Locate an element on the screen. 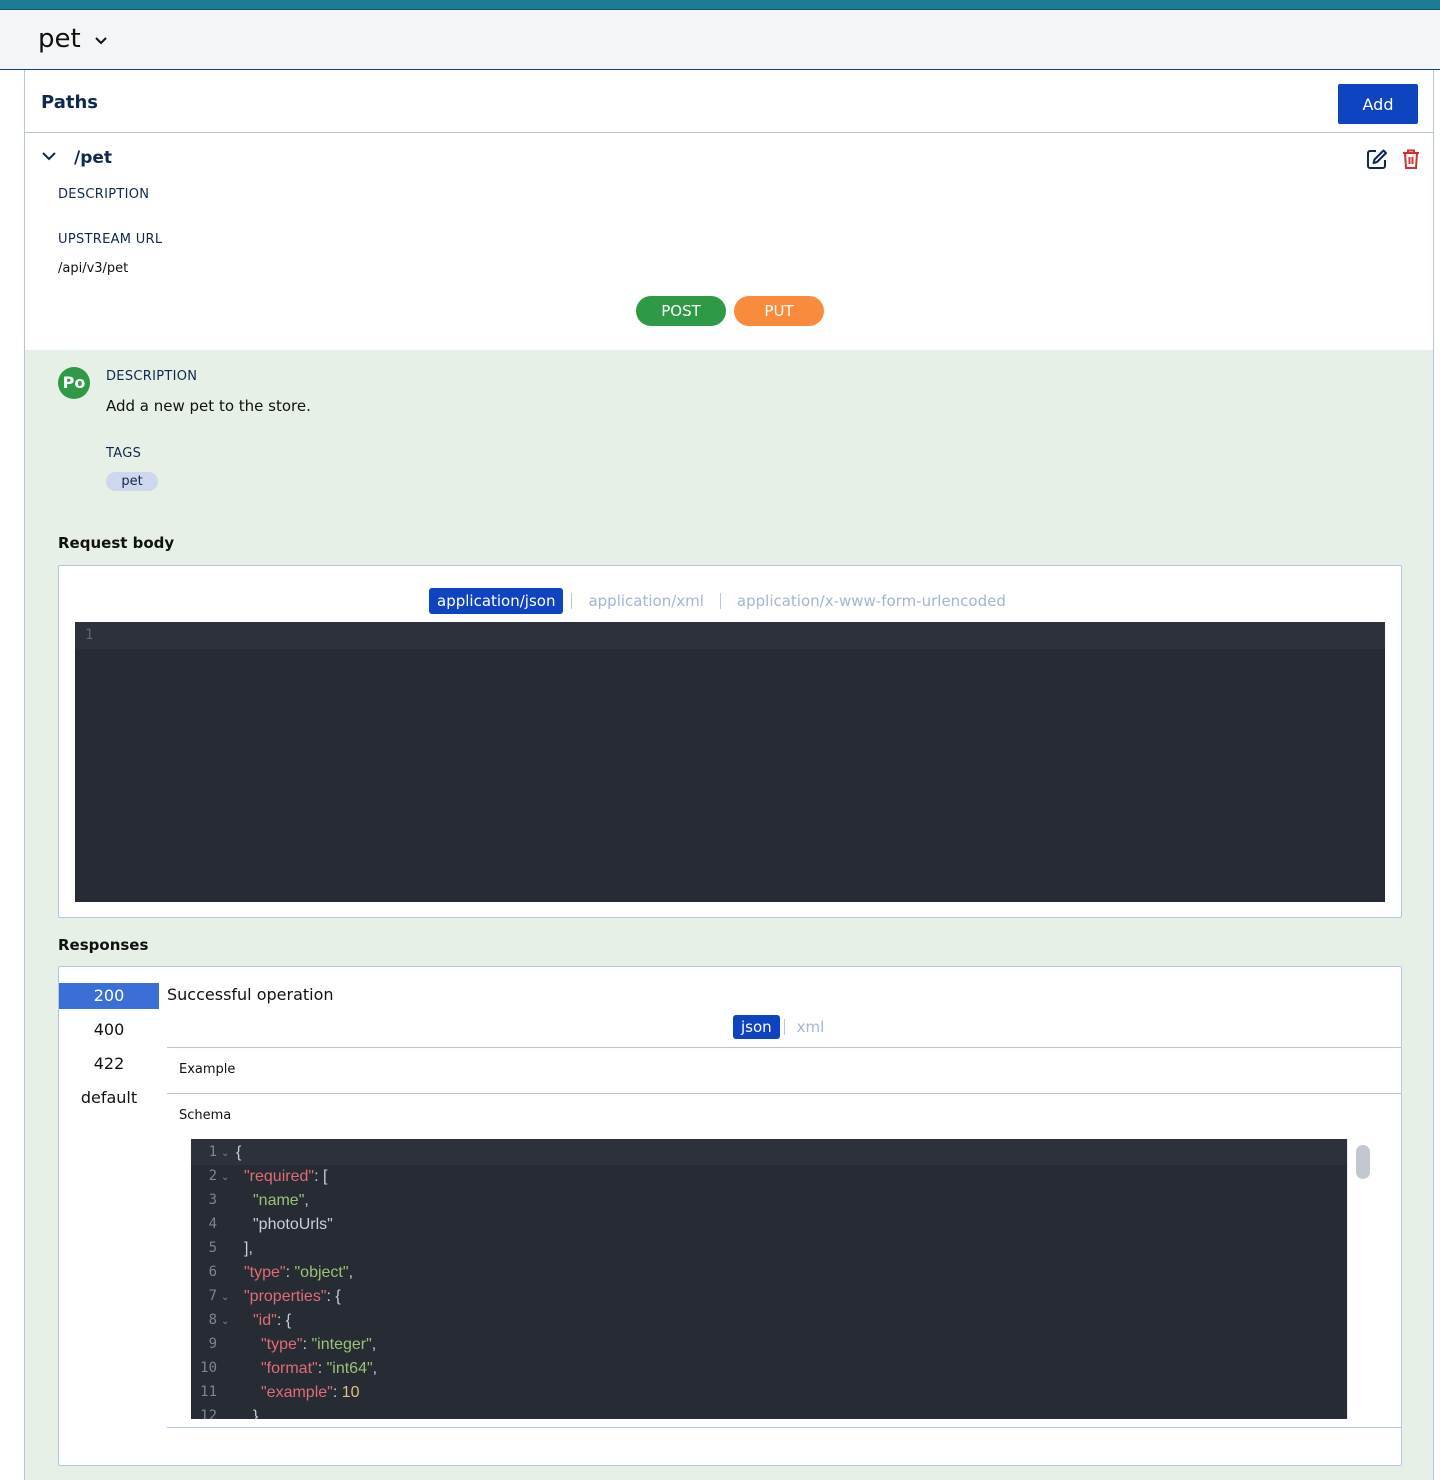 The height and width of the screenshot is (1480, 1440). method-post-pill: POST is located at coordinates (681, 311).